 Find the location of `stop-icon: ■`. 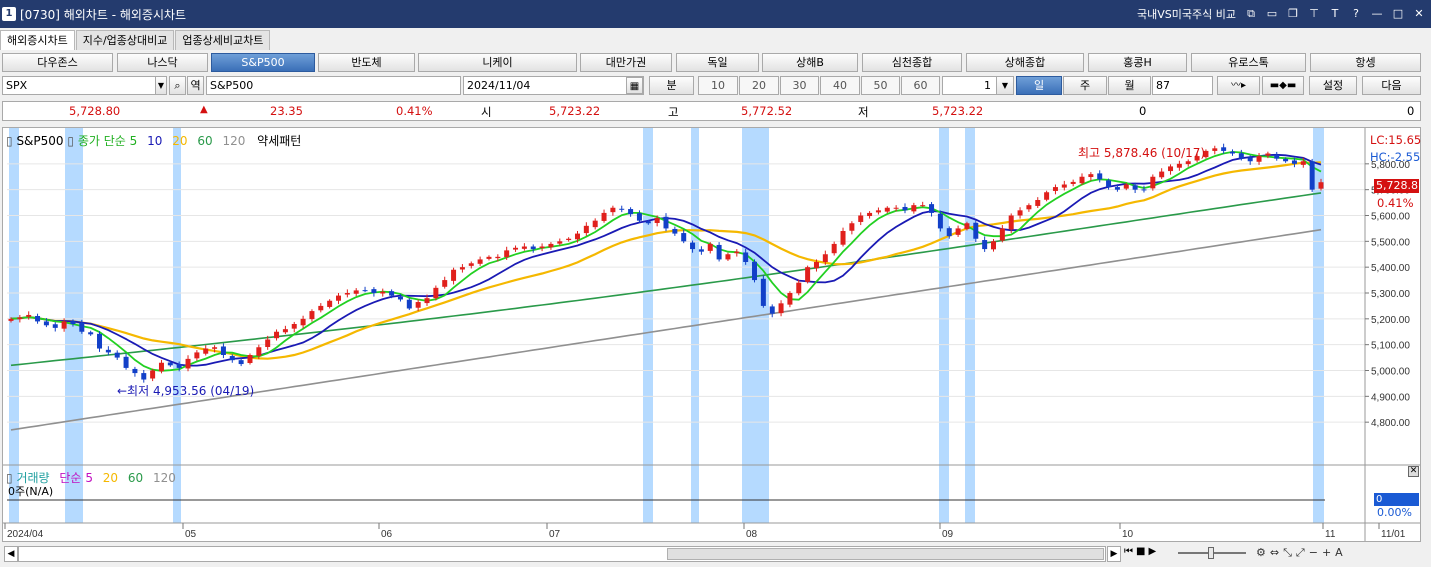

stop-icon: ■ is located at coordinates (1142, 551).